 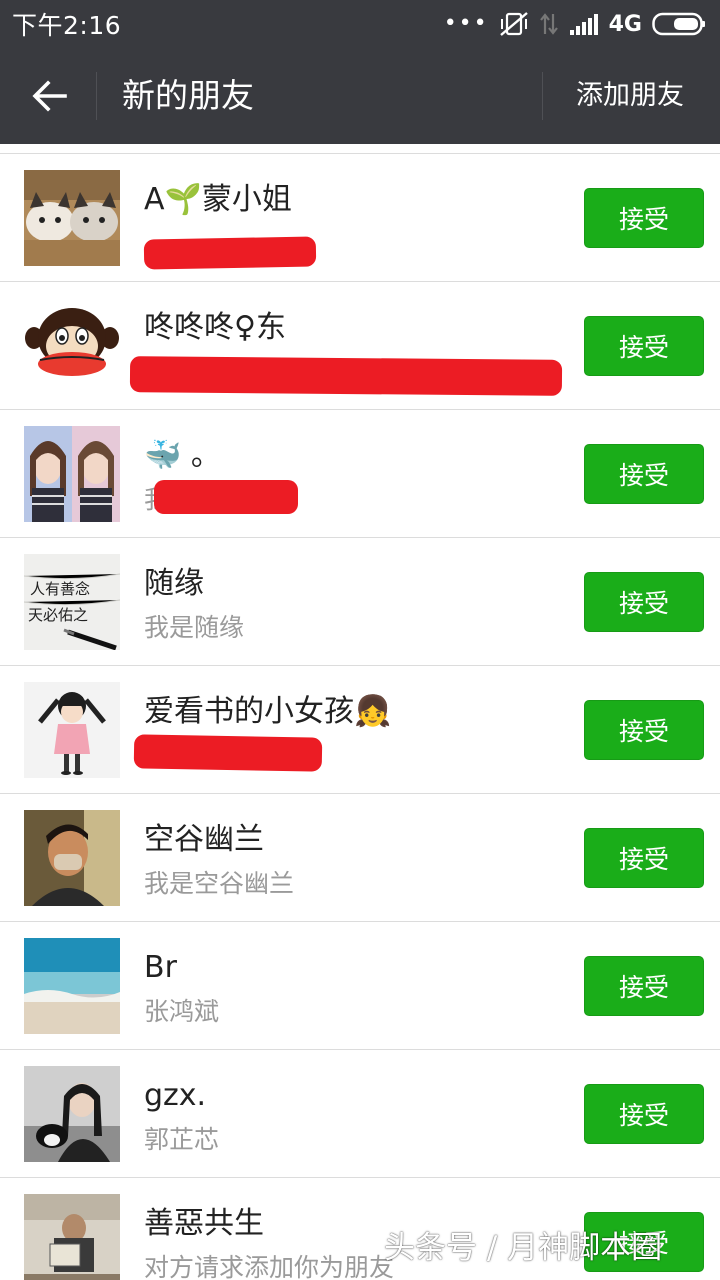 I want to click on contact-name: 空谷幽兰, so click(x=204, y=839).